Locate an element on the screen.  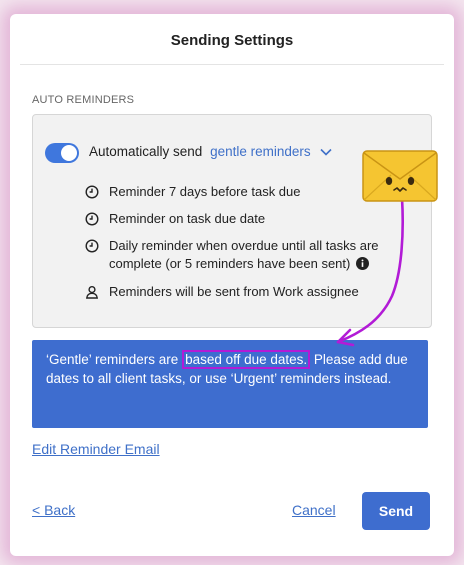
cancel-link: Cancel is located at coordinates (314, 510).